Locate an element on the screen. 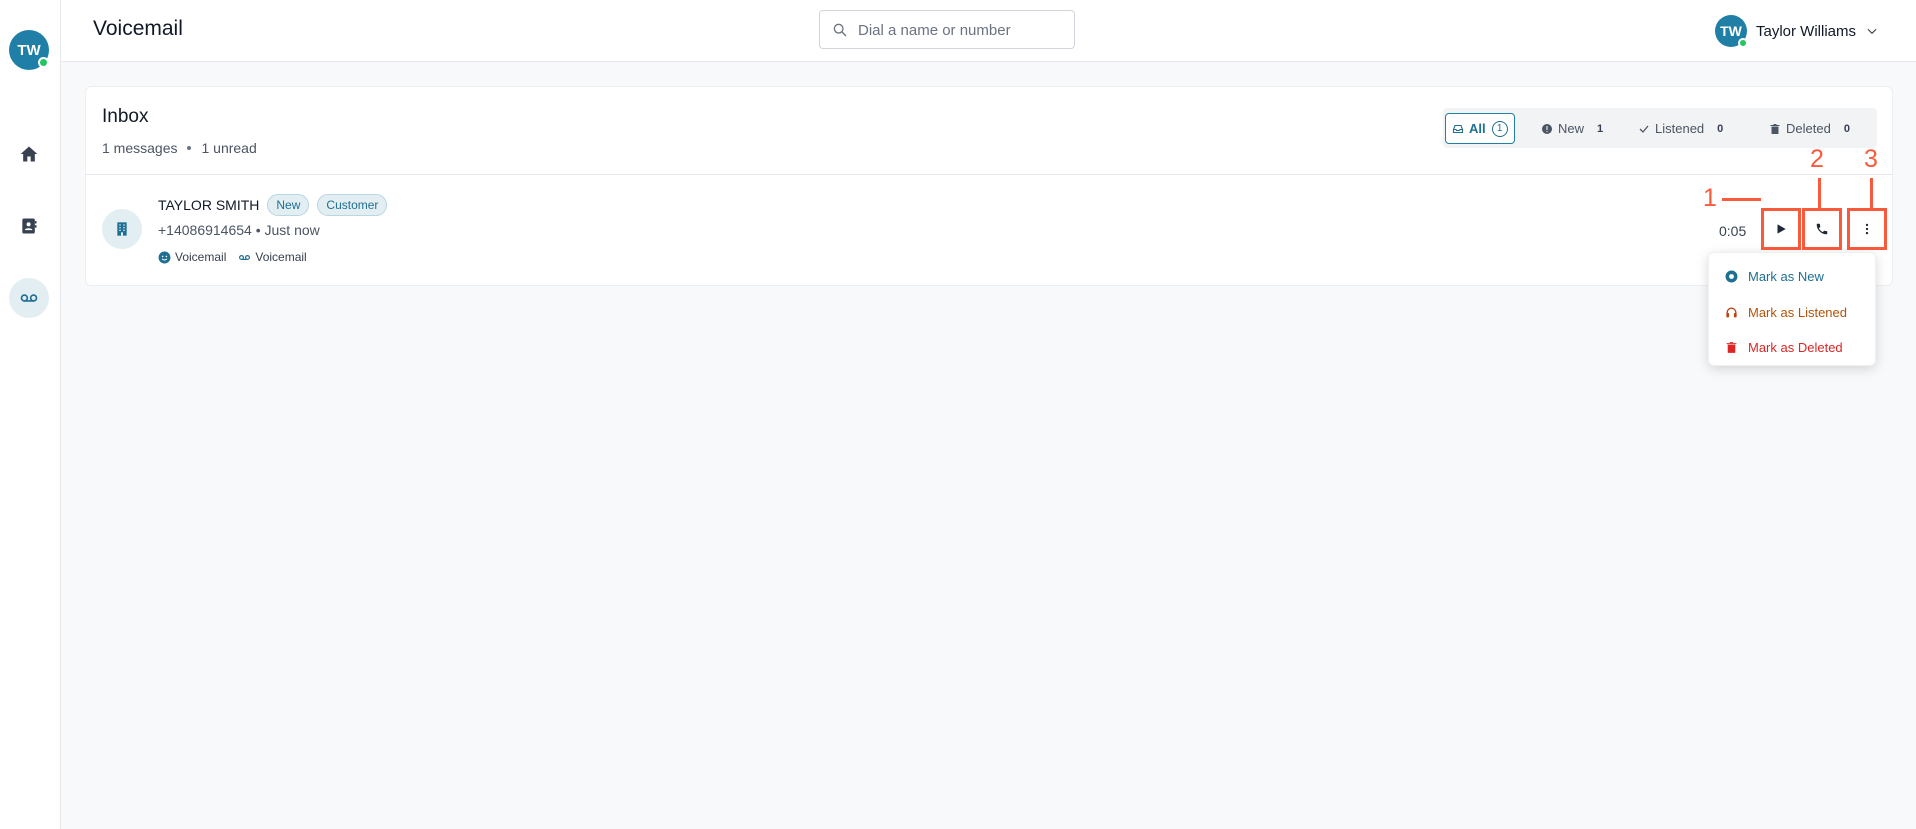 The width and height of the screenshot is (1916, 829). user-name: Taylor Williams is located at coordinates (1806, 31).